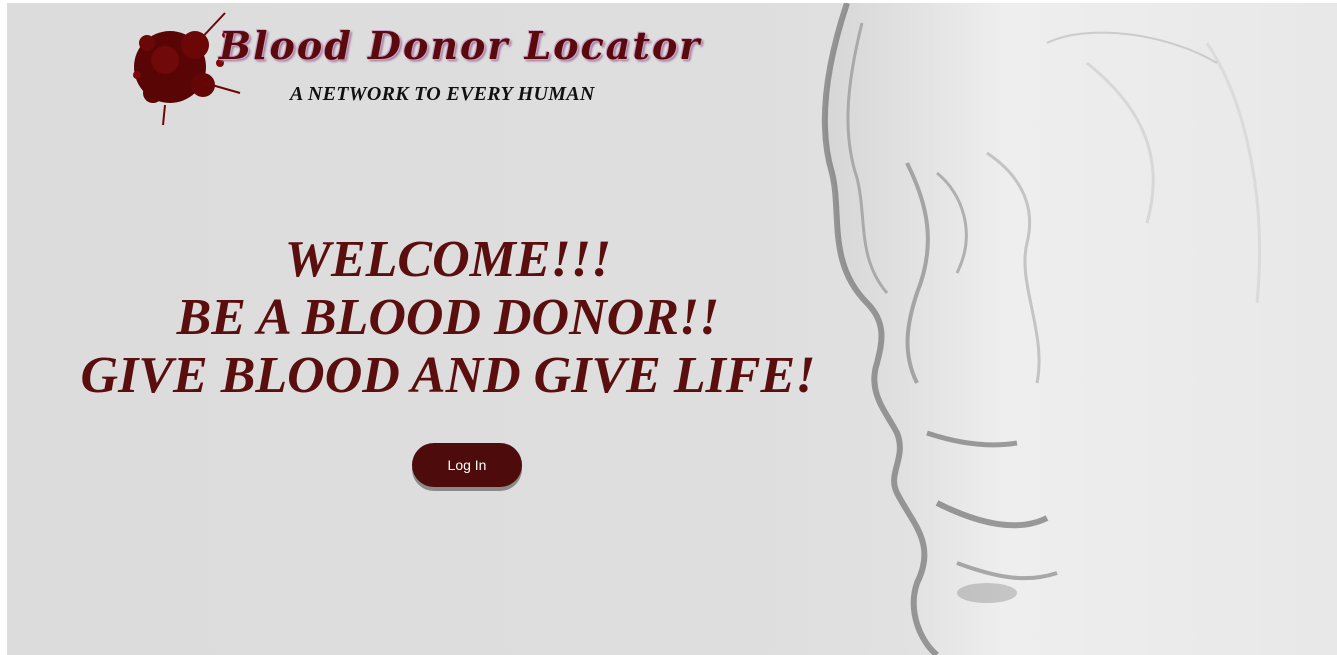 The width and height of the screenshot is (1337, 655). What do you see at coordinates (448, 375) in the screenshot?
I see `give-life-line: GIVE BLOOD AND GIVE LIFE!` at bounding box center [448, 375].